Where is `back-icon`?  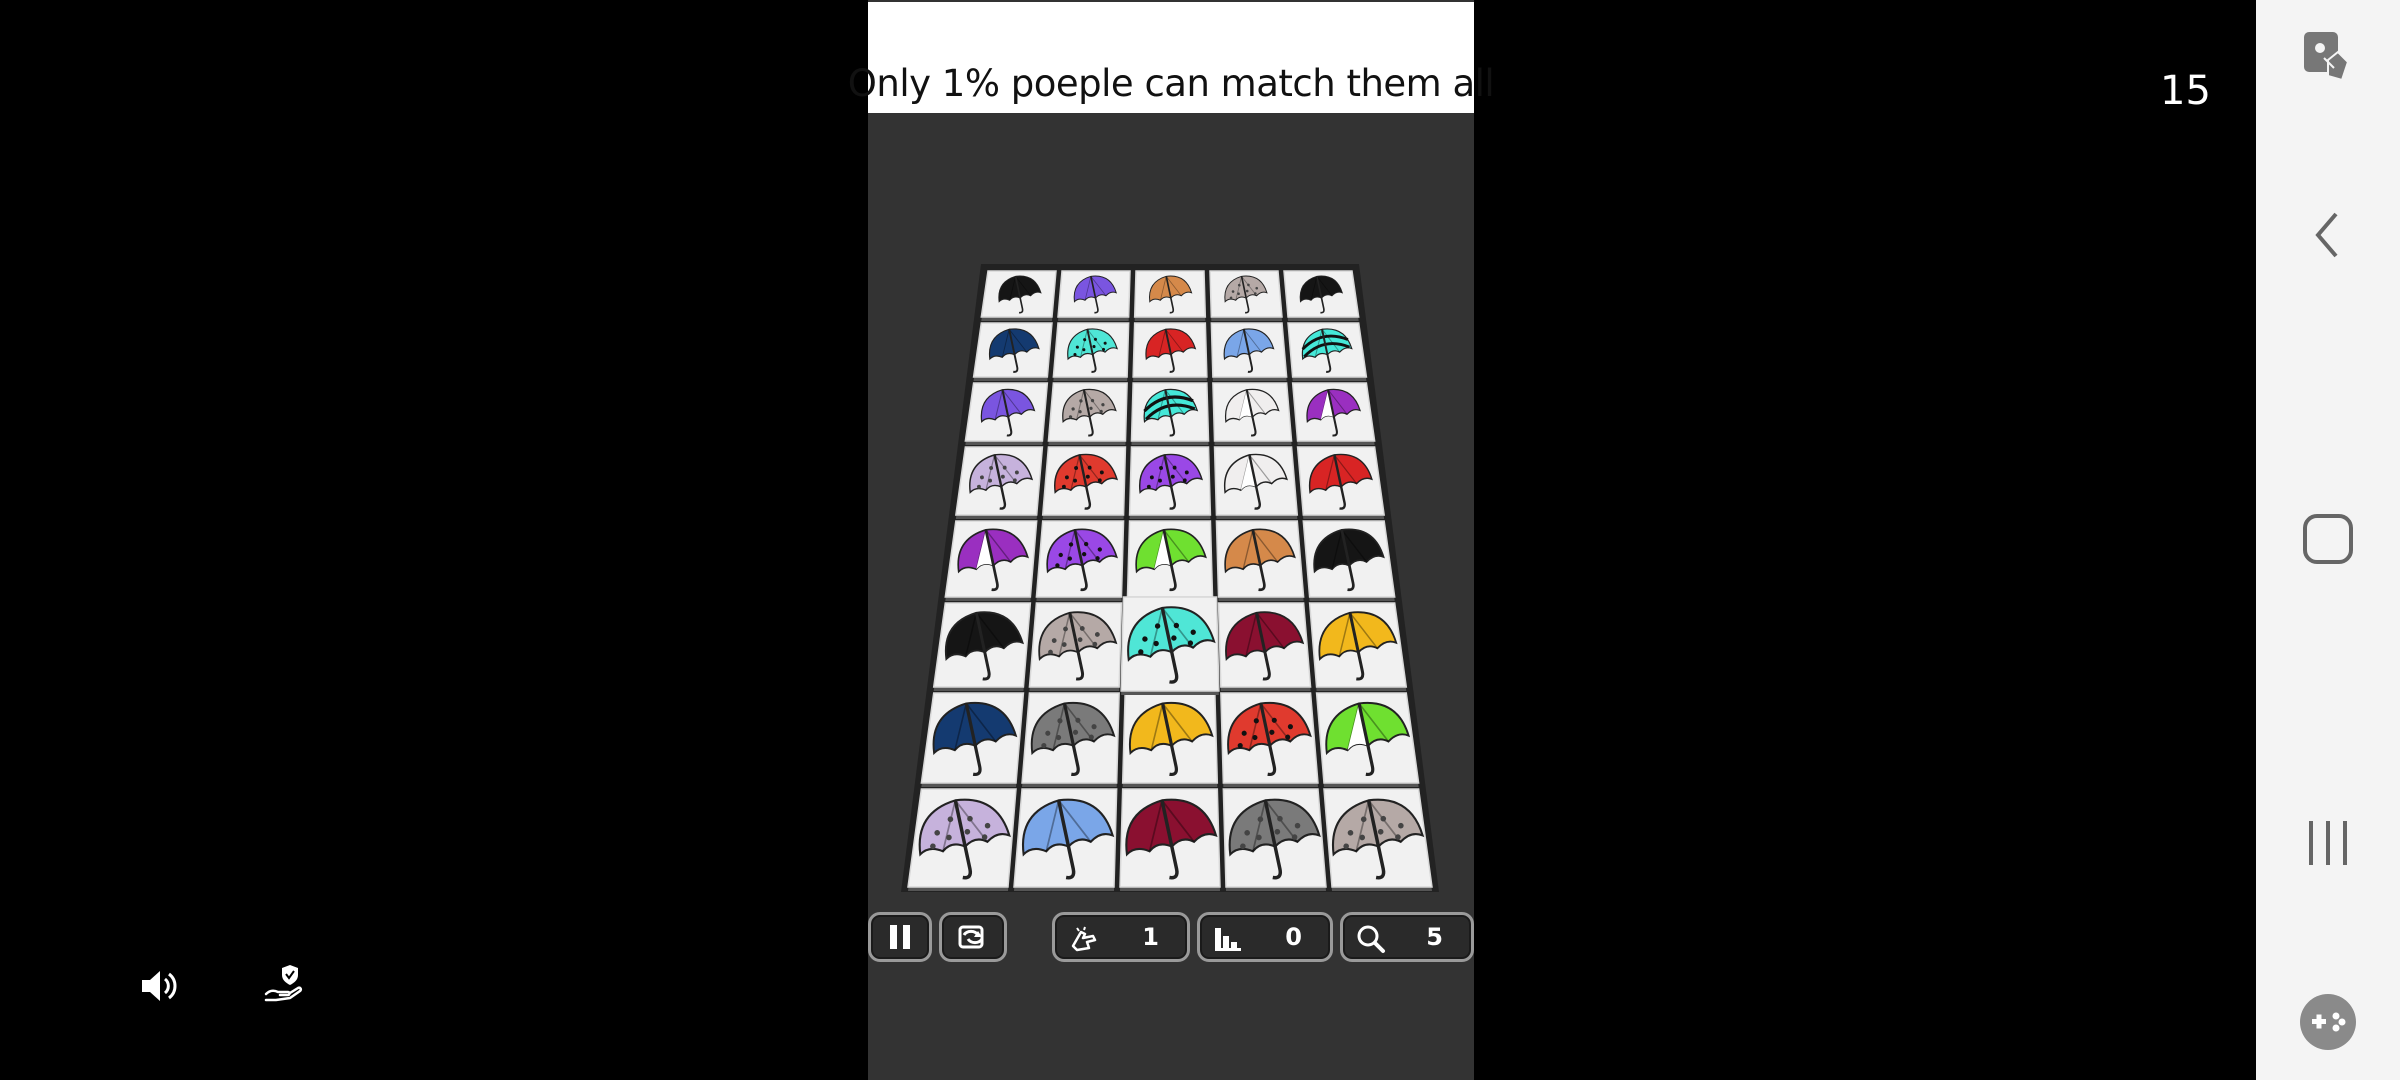 back-icon is located at coordinates (2326, 235).